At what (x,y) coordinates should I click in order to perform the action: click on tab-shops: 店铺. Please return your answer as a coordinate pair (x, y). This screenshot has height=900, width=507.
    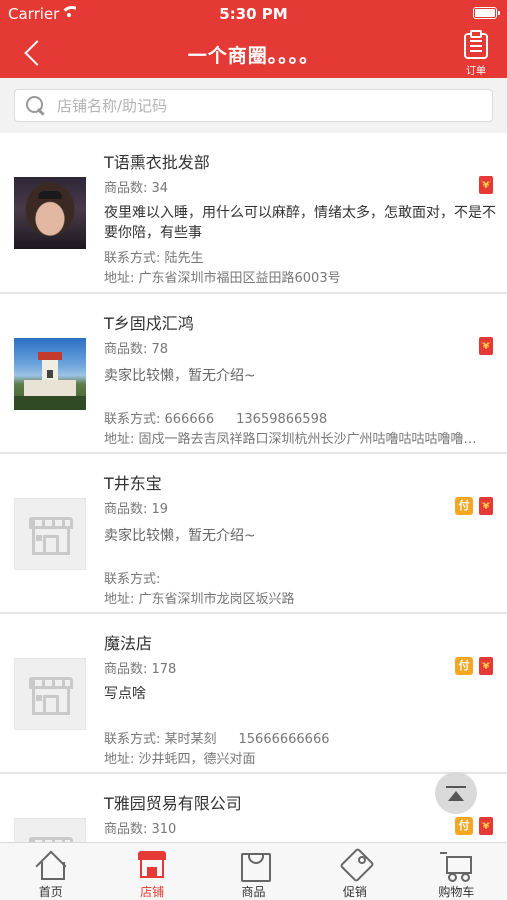
    Looking at the image, I should click on (151, 871).